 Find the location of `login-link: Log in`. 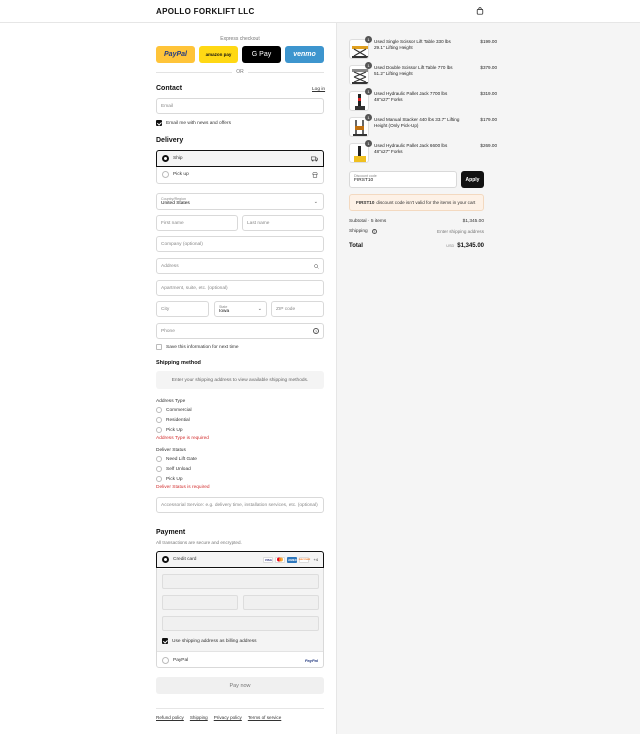

login-link: Log in is located at coordinates (318, 89).